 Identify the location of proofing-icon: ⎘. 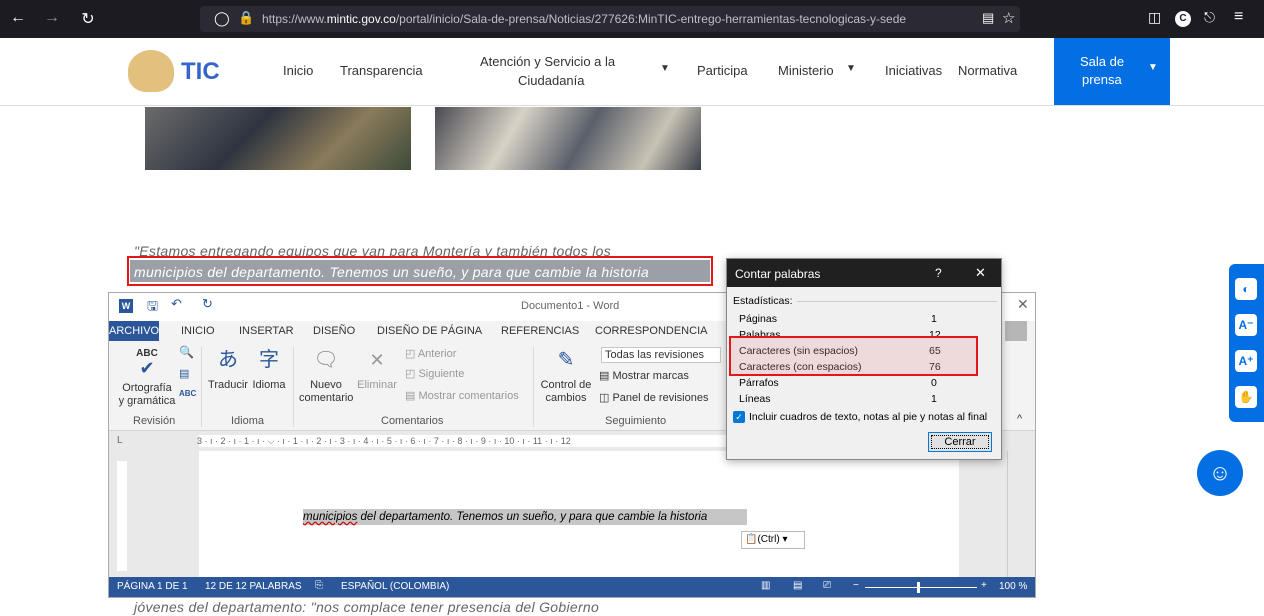
(319, 585).